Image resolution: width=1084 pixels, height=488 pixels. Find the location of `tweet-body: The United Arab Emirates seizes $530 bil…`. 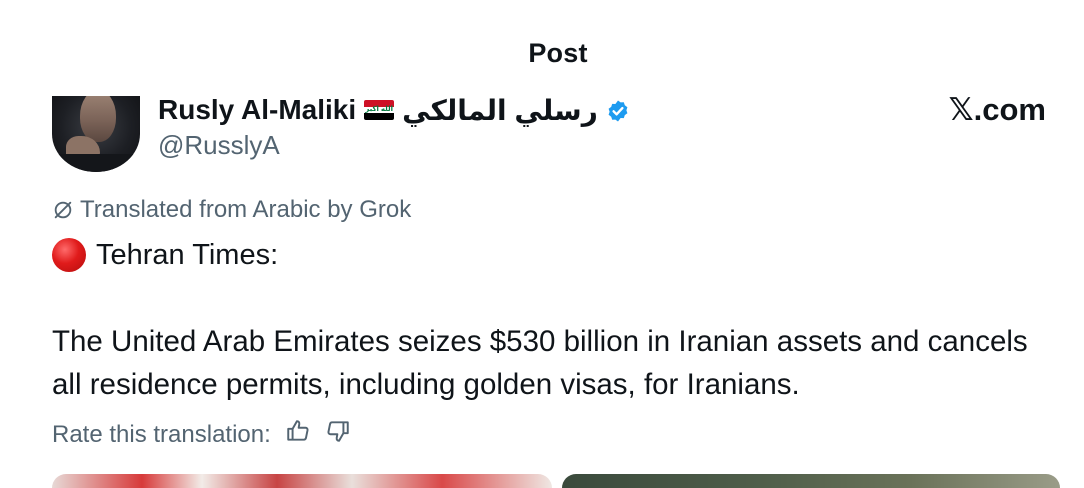

tweet-body: The United Arab Emirates seizes $530 bil… is located at coordinates (540, 363).